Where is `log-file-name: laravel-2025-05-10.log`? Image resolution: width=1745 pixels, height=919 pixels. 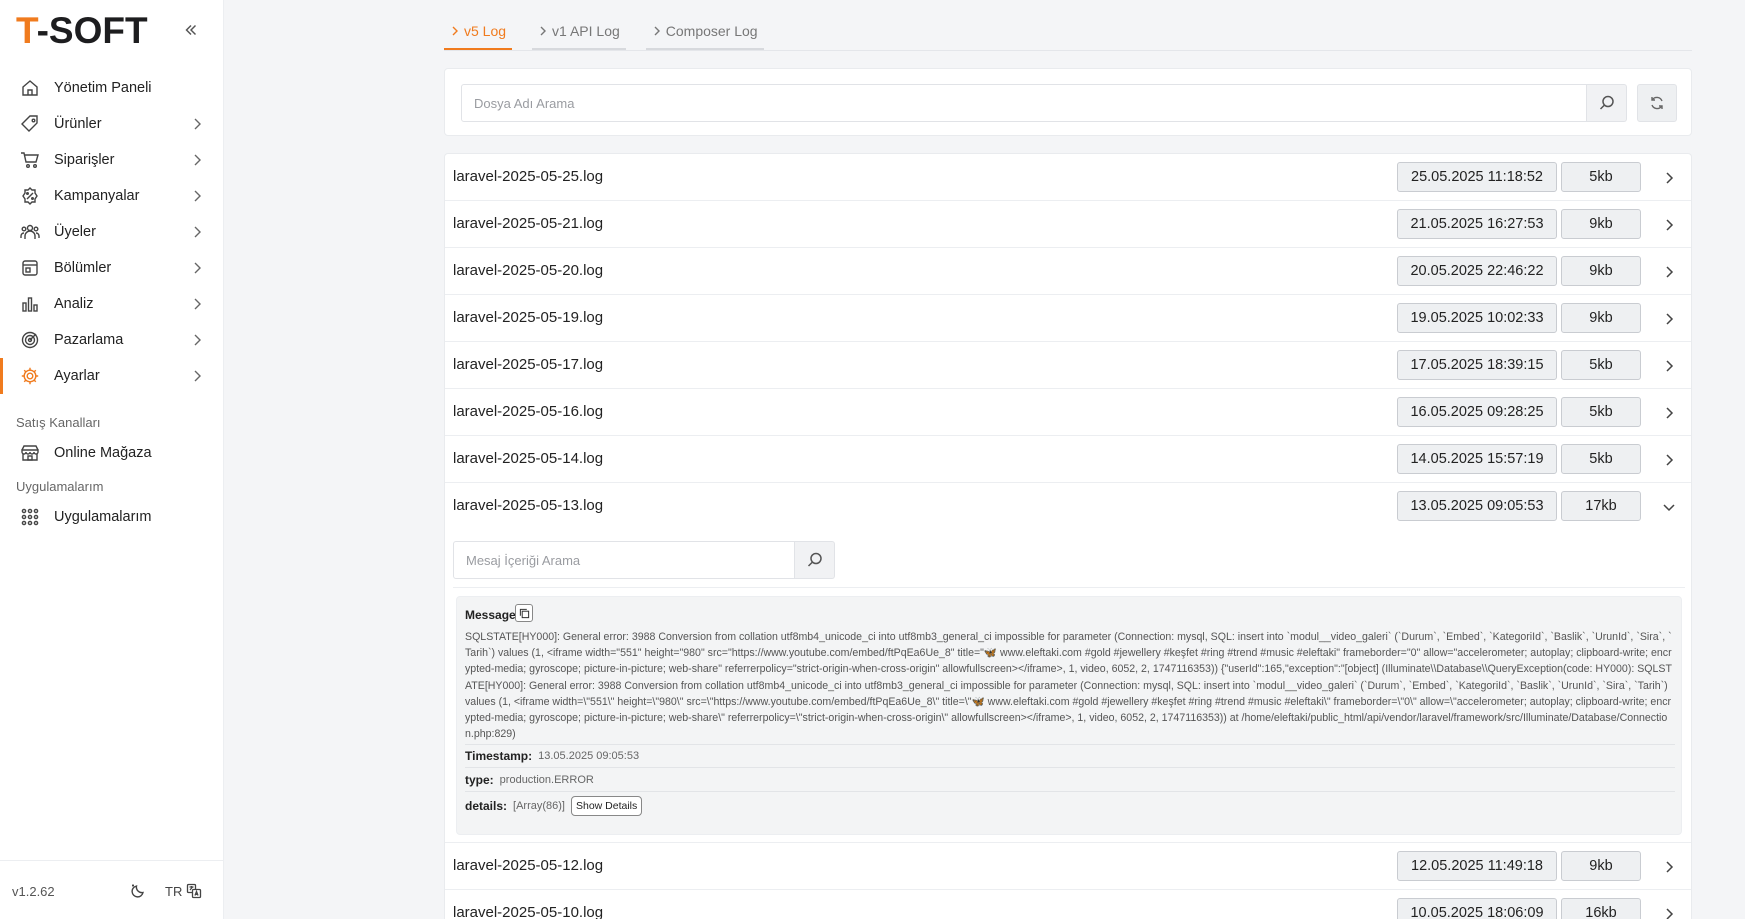
log-file-name: laravel-2025-05-10.log is located at coordinates (528, 911).